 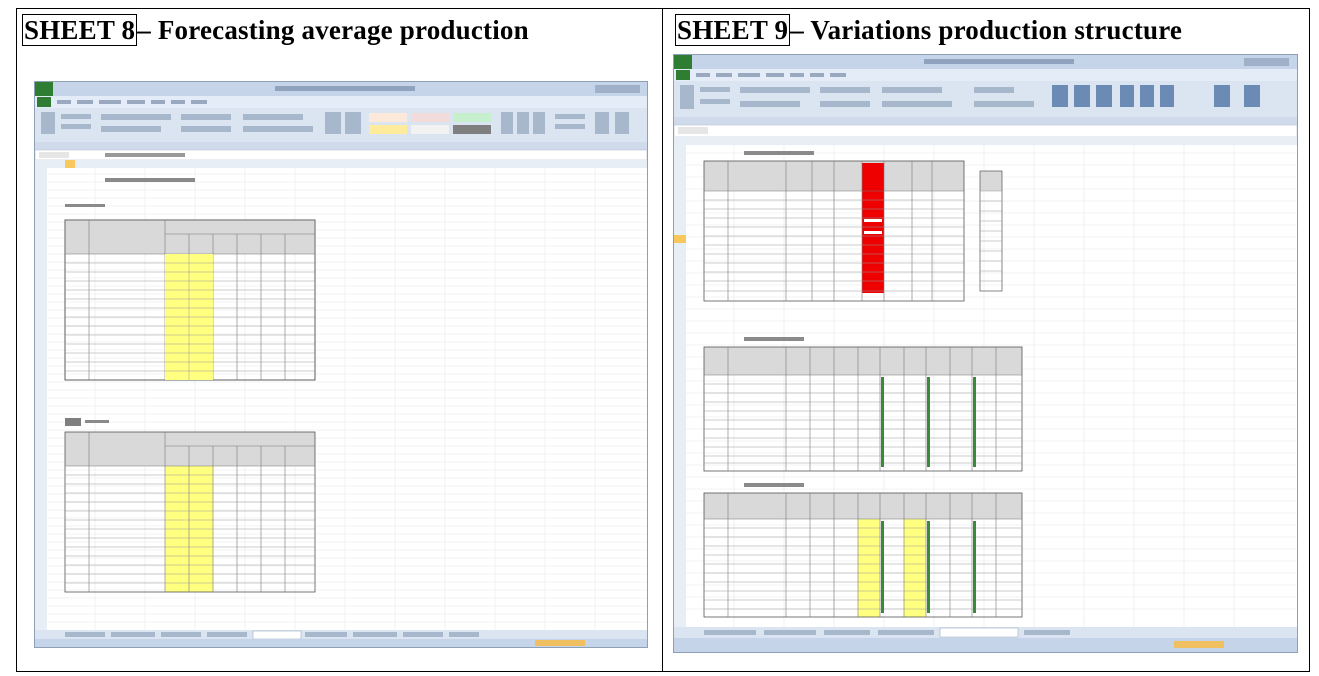 What do you see at coordinates (733, 30) in the screenshot?
I see `sheet-9-label: SHEET 9` at bounding box center [733, 30].